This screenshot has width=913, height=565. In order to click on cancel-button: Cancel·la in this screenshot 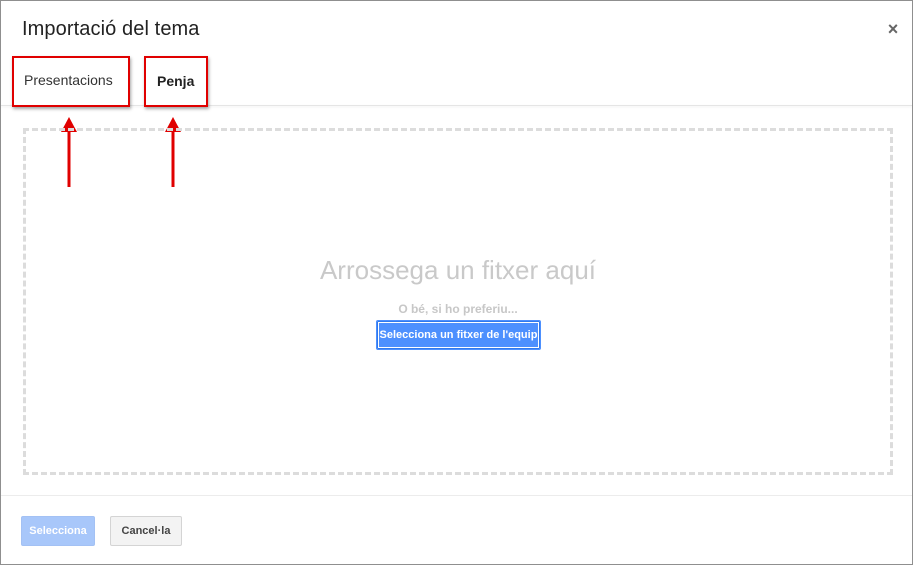, I will do `click(146, 531)`.